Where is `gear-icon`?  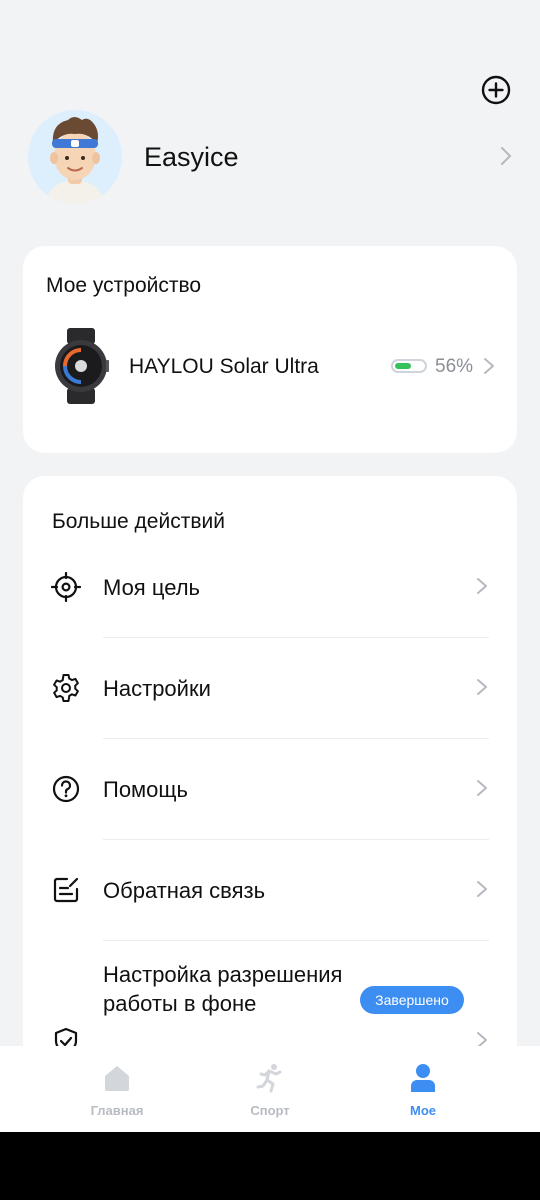 gear-icon is located at coordinates (66, 688).